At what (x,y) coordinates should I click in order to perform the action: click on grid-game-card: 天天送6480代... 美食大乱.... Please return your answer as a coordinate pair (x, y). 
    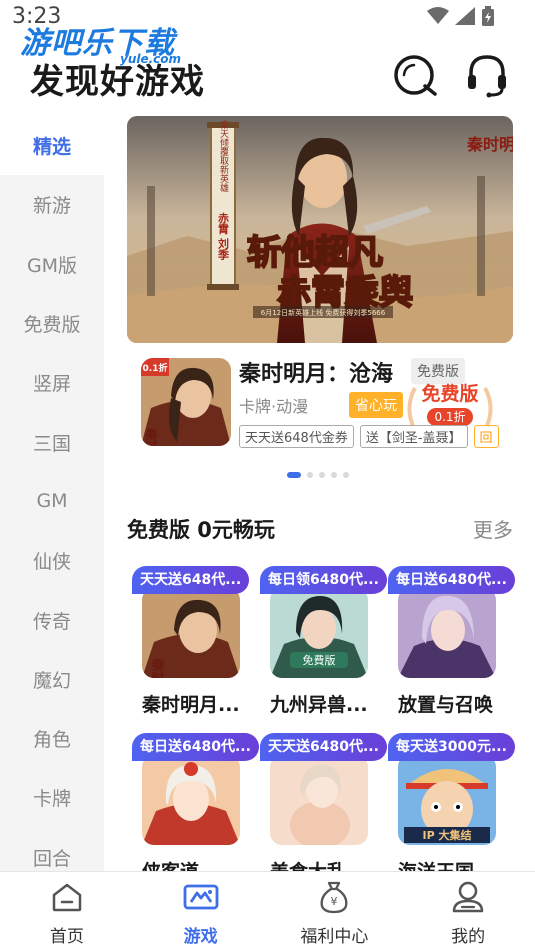
    Looking at the image, I should click on (323, 802).